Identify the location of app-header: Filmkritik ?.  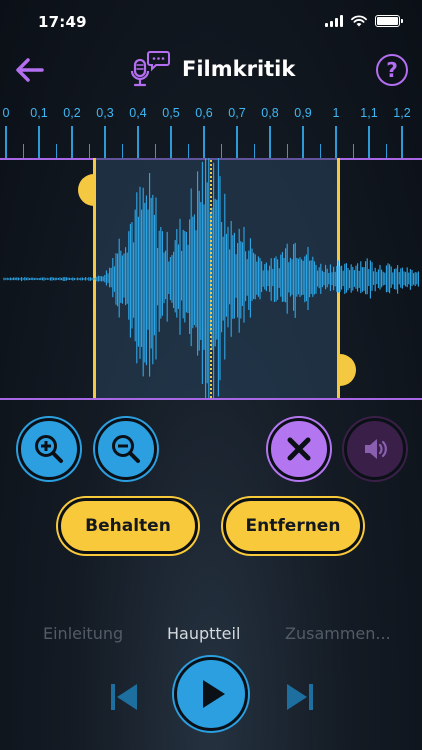
(211, 70).